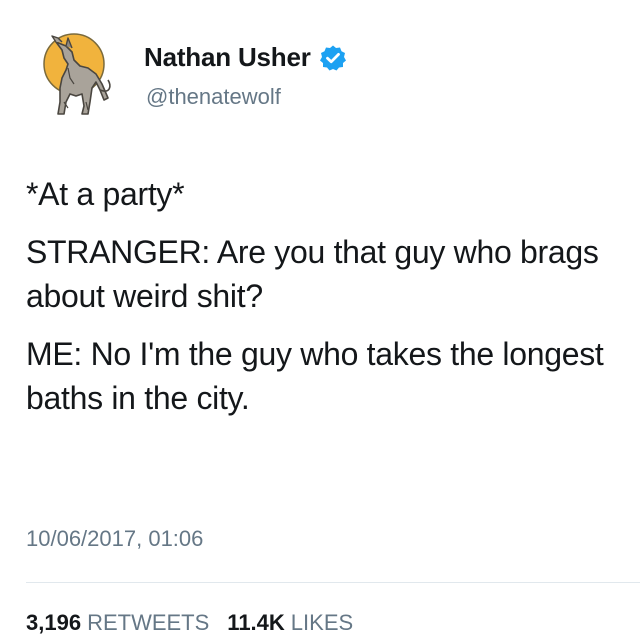  What do you see at coordinates (105, 194) in the screenshot?
I see `tweet-line: *At a party*` at bounding box center [105, 194].